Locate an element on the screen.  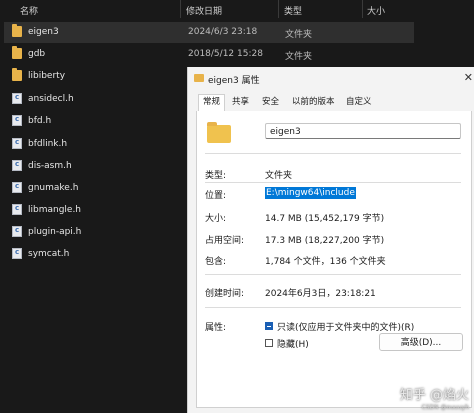
folder-name-field: eigen3 is located at coordinates (363, 131).